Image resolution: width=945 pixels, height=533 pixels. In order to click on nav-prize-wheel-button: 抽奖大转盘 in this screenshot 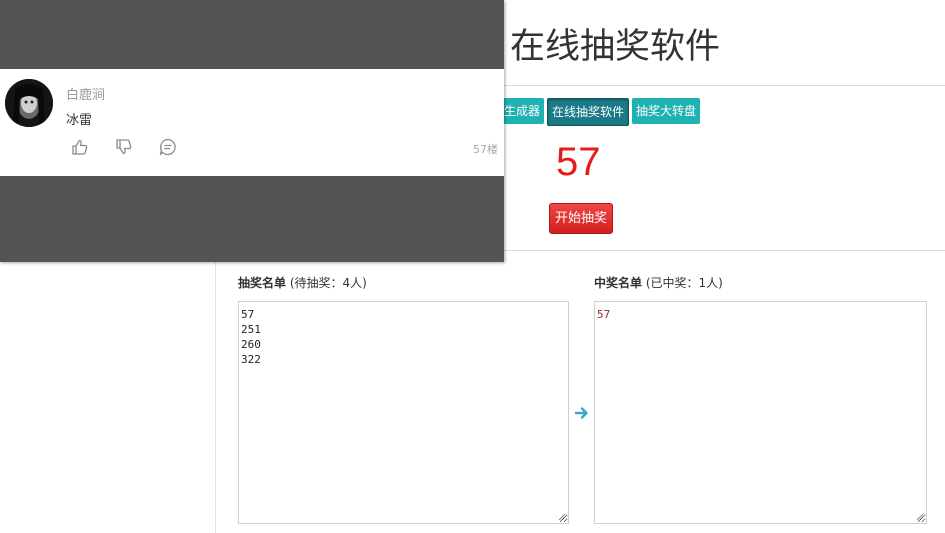, I will do `click(666, 111)`.